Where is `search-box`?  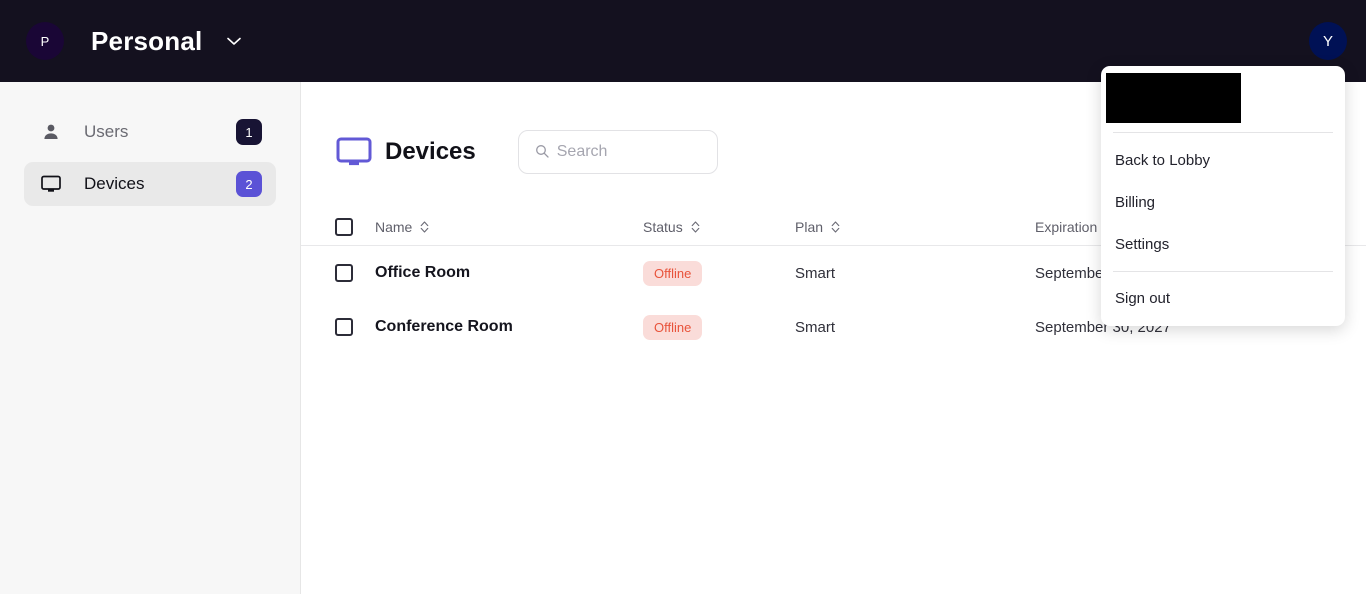 search-box is located at coordinates (617, 152).